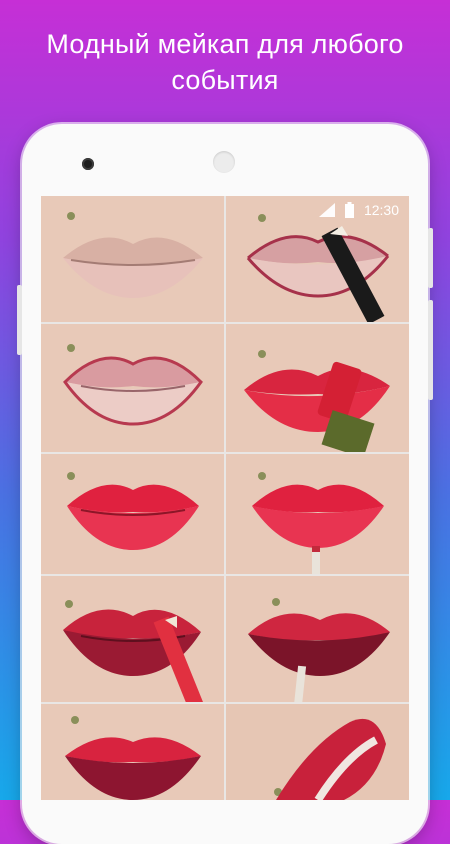  I want to click on front-camera-icon, so click(88, 164).